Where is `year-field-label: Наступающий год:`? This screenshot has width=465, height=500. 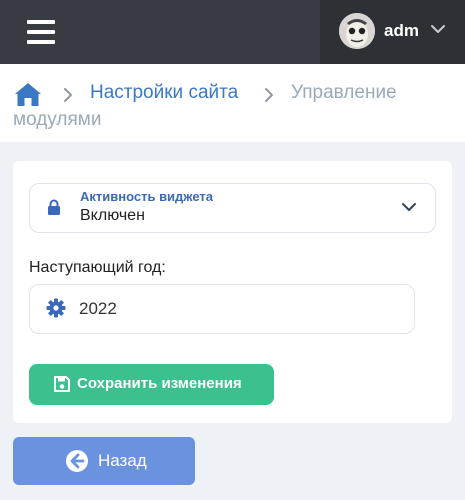
year-field-label: Наступающий год: is located at coordinates (97, 267).